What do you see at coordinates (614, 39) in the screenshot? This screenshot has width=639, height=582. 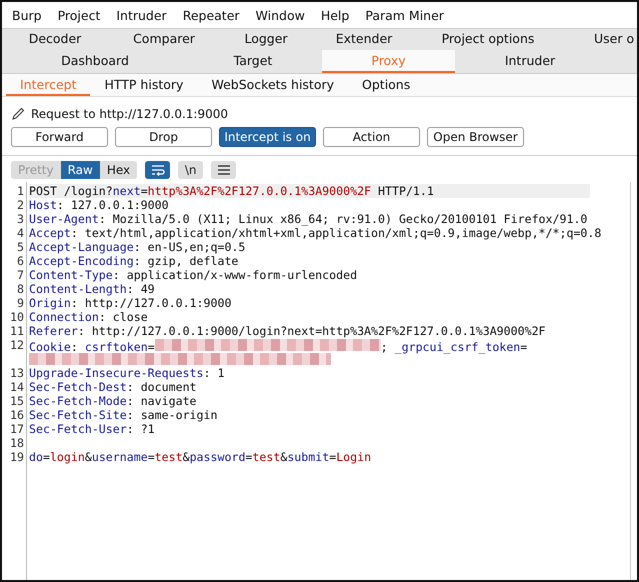 I see `tab: User o` at bounding box center [614, 39].